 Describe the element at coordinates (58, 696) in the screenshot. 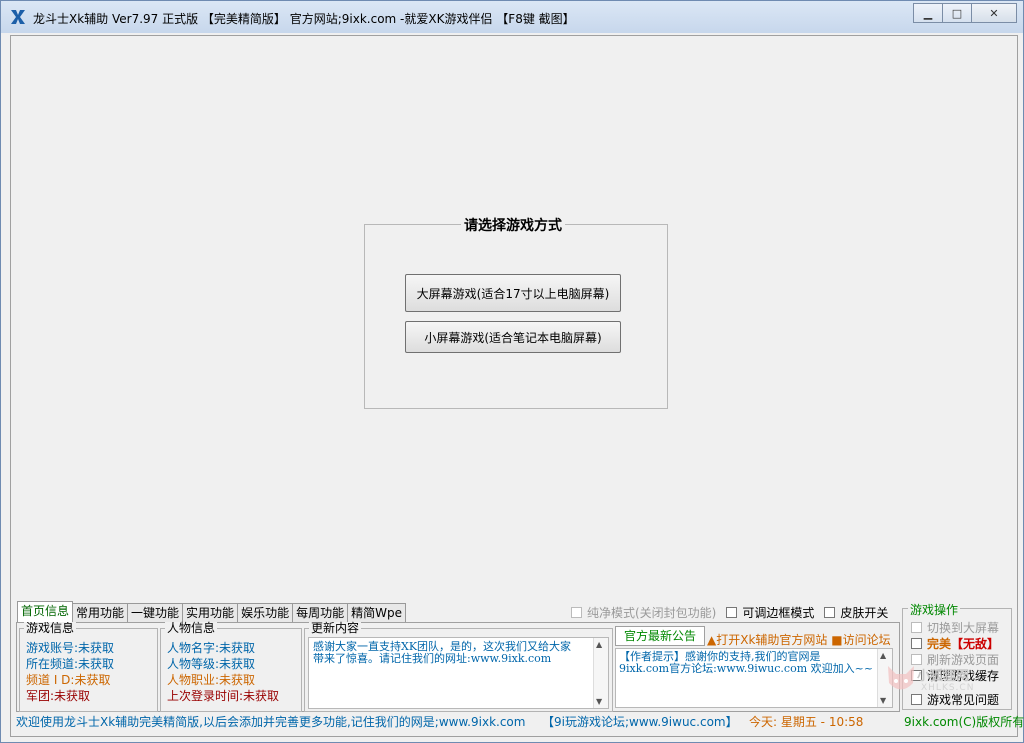

I see `game-legion: 军团:未获取` at that location.